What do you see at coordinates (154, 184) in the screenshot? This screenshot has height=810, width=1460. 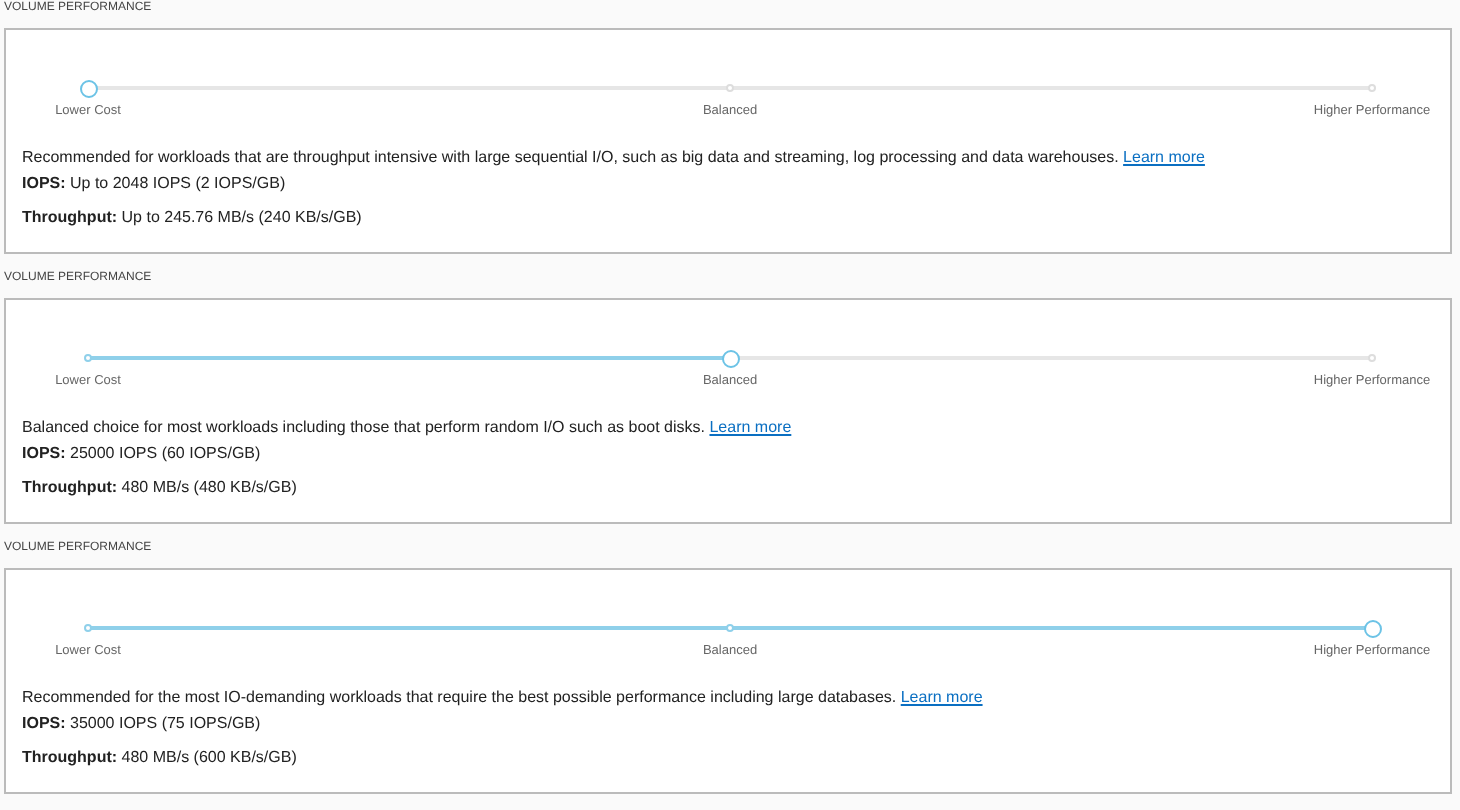 I see `iops-text: IOPS: Up to 2048 IOPS (2 IOPS/GB)` at bounding box center [154, 184].